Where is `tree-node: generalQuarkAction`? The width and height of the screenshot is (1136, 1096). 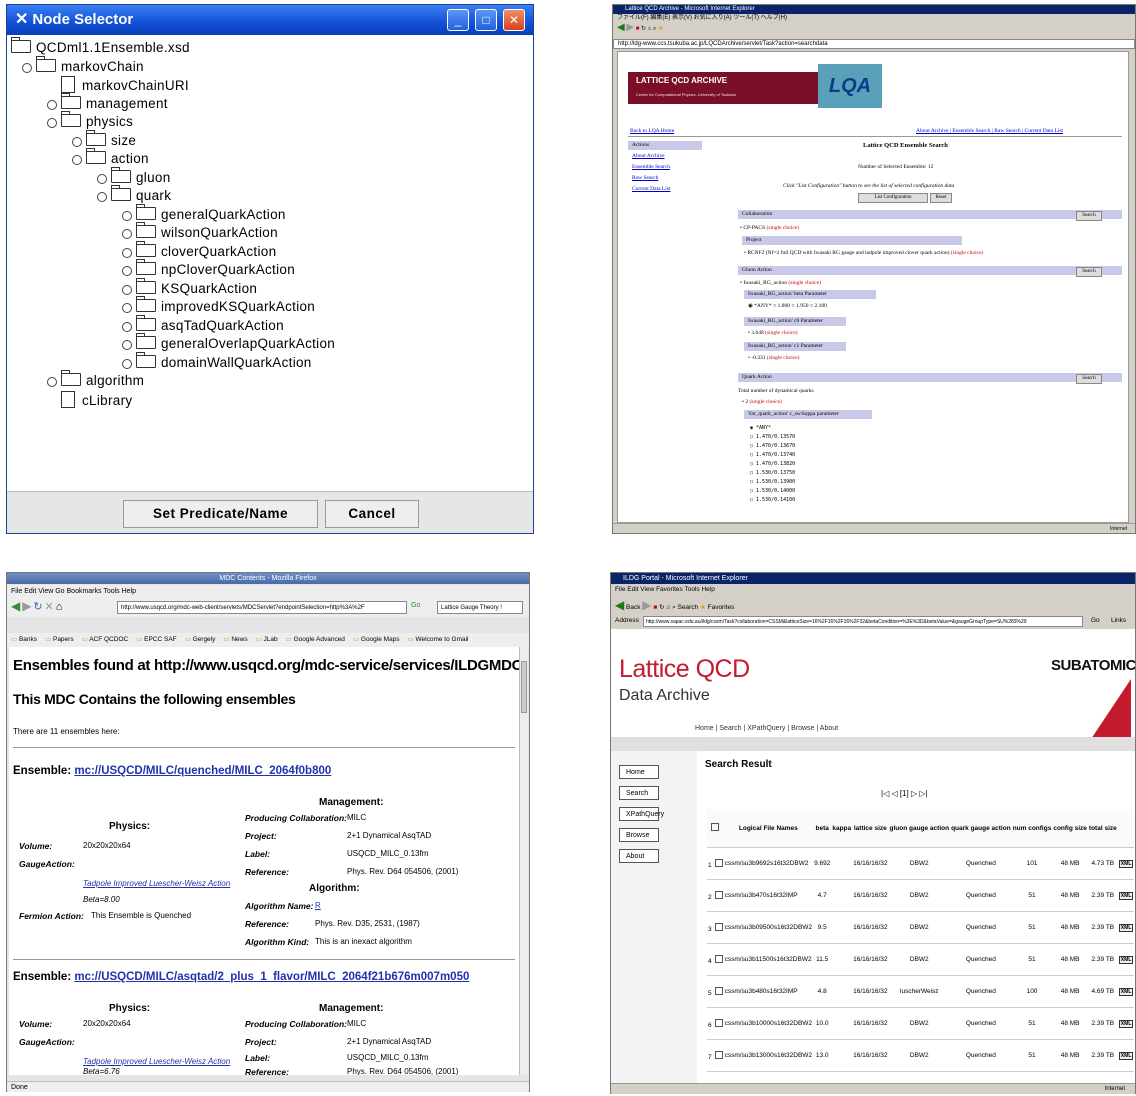
tree-node: generalQuarkAction is located at coordinates (210, 213).